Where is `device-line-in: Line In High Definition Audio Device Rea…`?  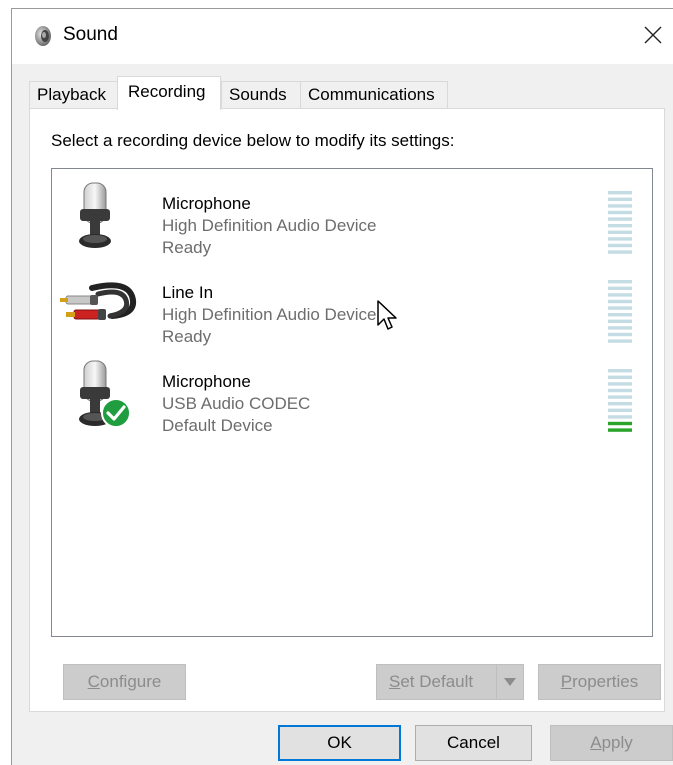
device-line-in: Line In High Definition Audio Device Rea… is located at coordinates (352, 309).